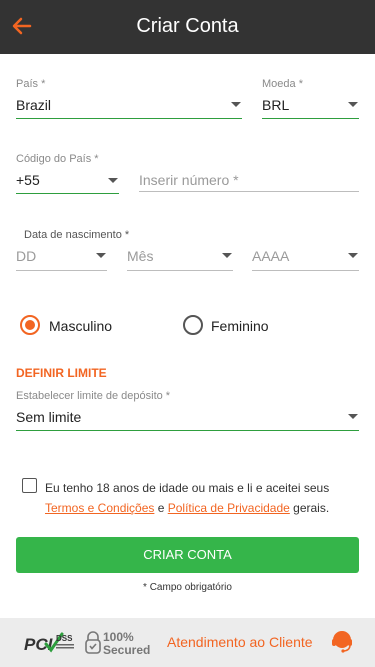 The width and height of the screenshot is (375, 667). I want to click on page-title: Criar Conta, so click(187, 26).